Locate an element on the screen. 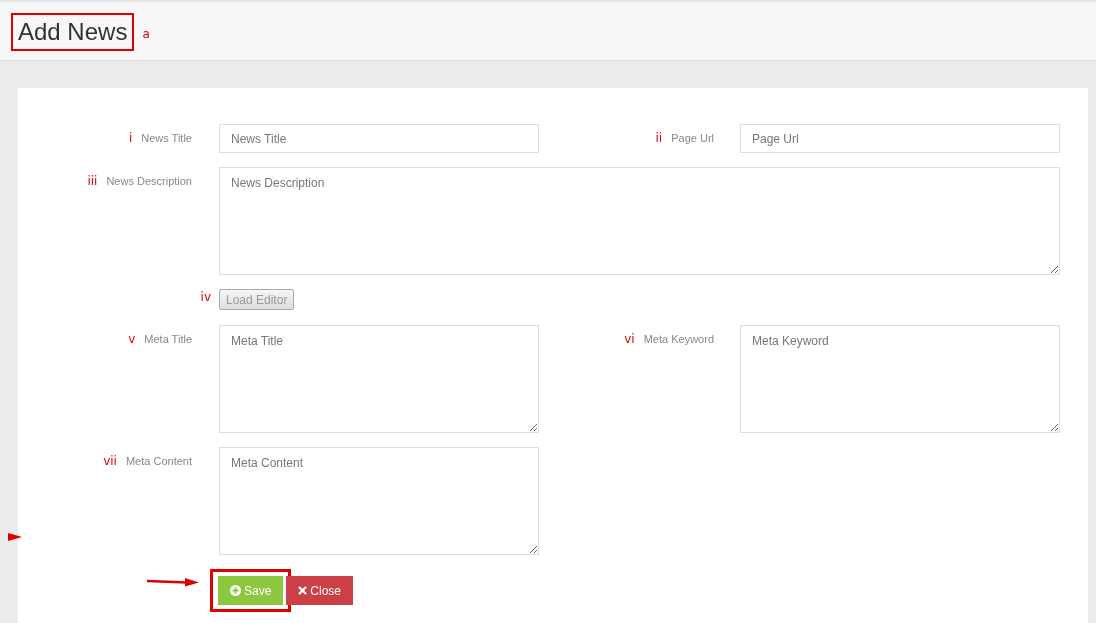  text-area: News Description is located at coordinates (639, 221).